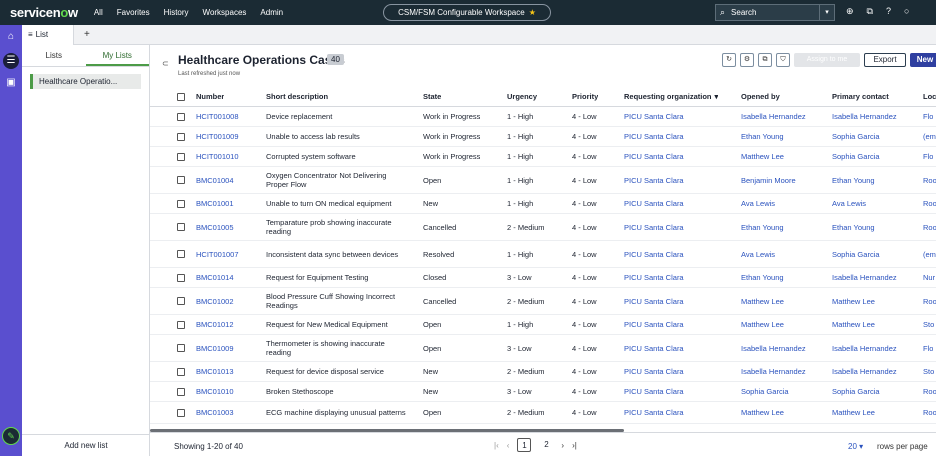 This screenshot has width=936, height=456. Describe the element at coordinates (86, 445) in the screenshot. I see `add-new-list-button: Add new list` at that location.